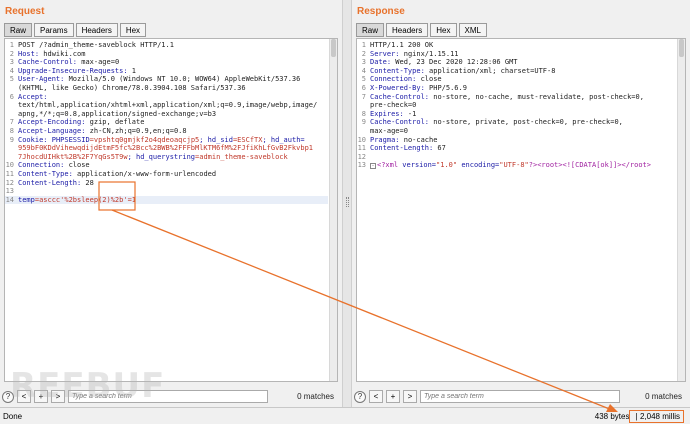 This screenshot has height=424, width=690. I want to click on code-line: 13, so click(166, 191).